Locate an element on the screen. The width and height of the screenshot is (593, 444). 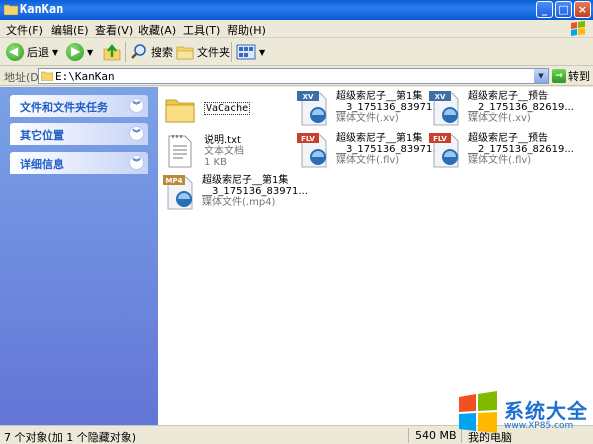
folders-button: 文件夹 is located at coordinates (203, 52).